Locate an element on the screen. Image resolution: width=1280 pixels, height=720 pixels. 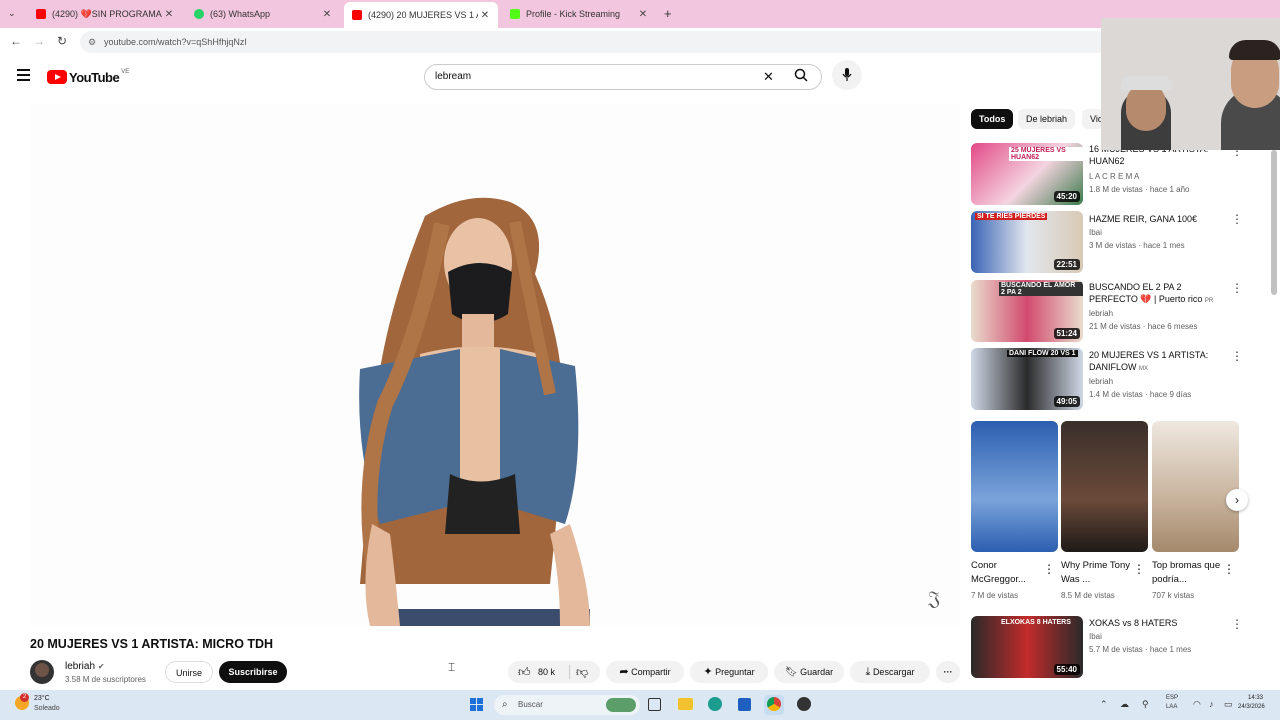
taskbar-search: ⌕ Buscar is located at coordinates (567, 705).